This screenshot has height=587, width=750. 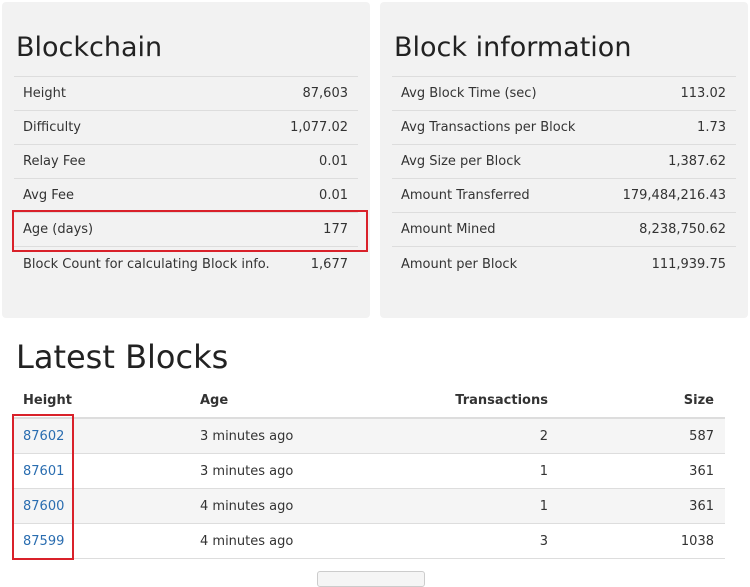 What do you see at coordinates (682, 229) in the screenshot?
I see `stat-value: 8,238,750.62` at bounding box center [682, 229].